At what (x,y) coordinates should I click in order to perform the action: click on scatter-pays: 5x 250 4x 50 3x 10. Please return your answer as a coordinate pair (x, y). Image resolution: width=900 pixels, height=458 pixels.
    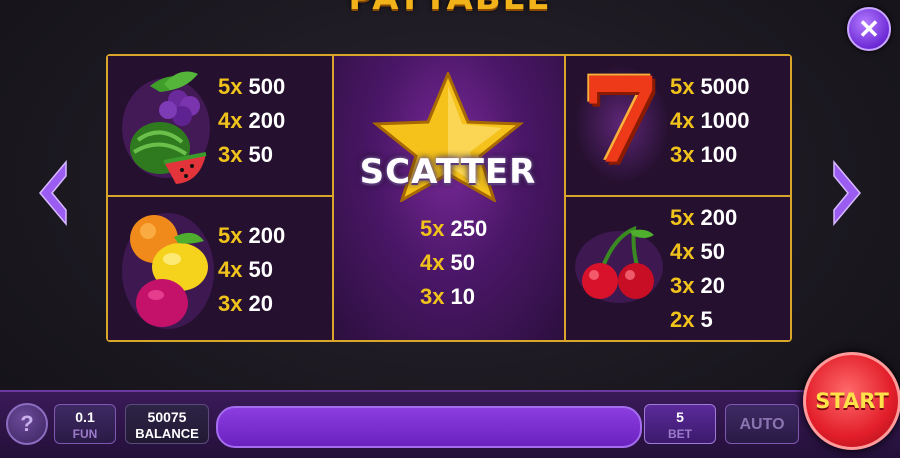
    Looking at the image, I should click on (453, 263).